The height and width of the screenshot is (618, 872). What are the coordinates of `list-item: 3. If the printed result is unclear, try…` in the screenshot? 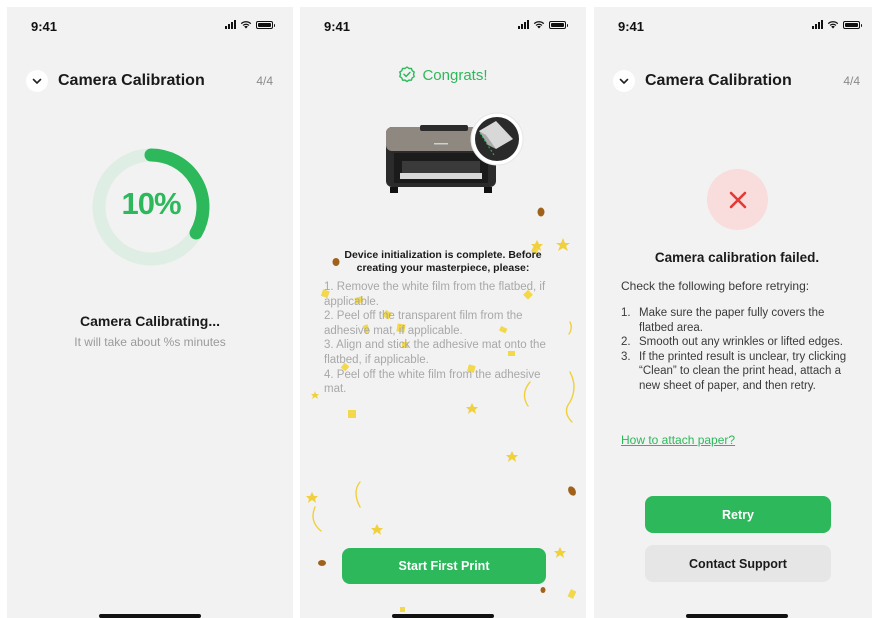 It's located at (734, 371).